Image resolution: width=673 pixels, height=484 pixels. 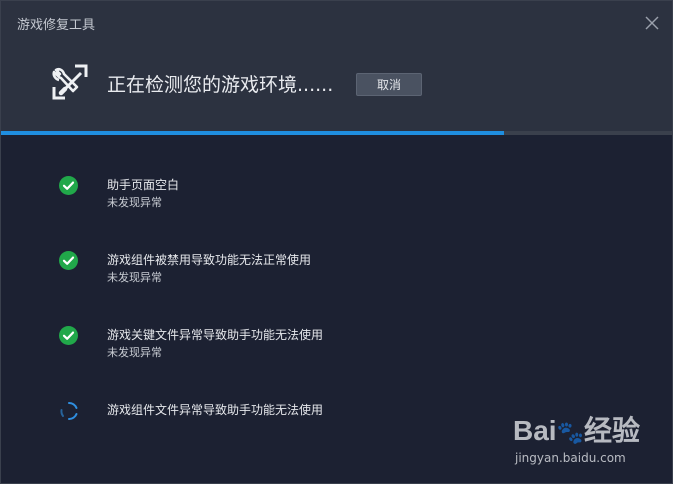 What do you see at coordinates (209, 260) in the screenshot?
I see `check-item-title: 游戏组件被禁用导致功能无法正常使用` at bounding box center [209, 260].